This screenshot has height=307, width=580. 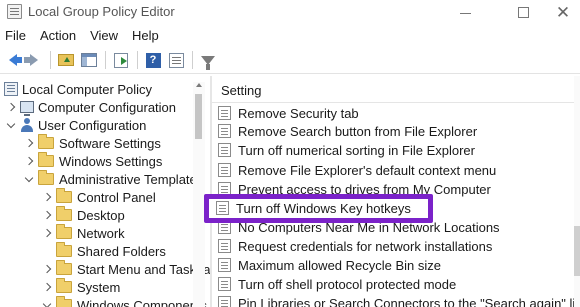 What do you see at coordinates (290, 60) in the screenshot?
I see `toolbar: ?` at bounding box center [290, 60].